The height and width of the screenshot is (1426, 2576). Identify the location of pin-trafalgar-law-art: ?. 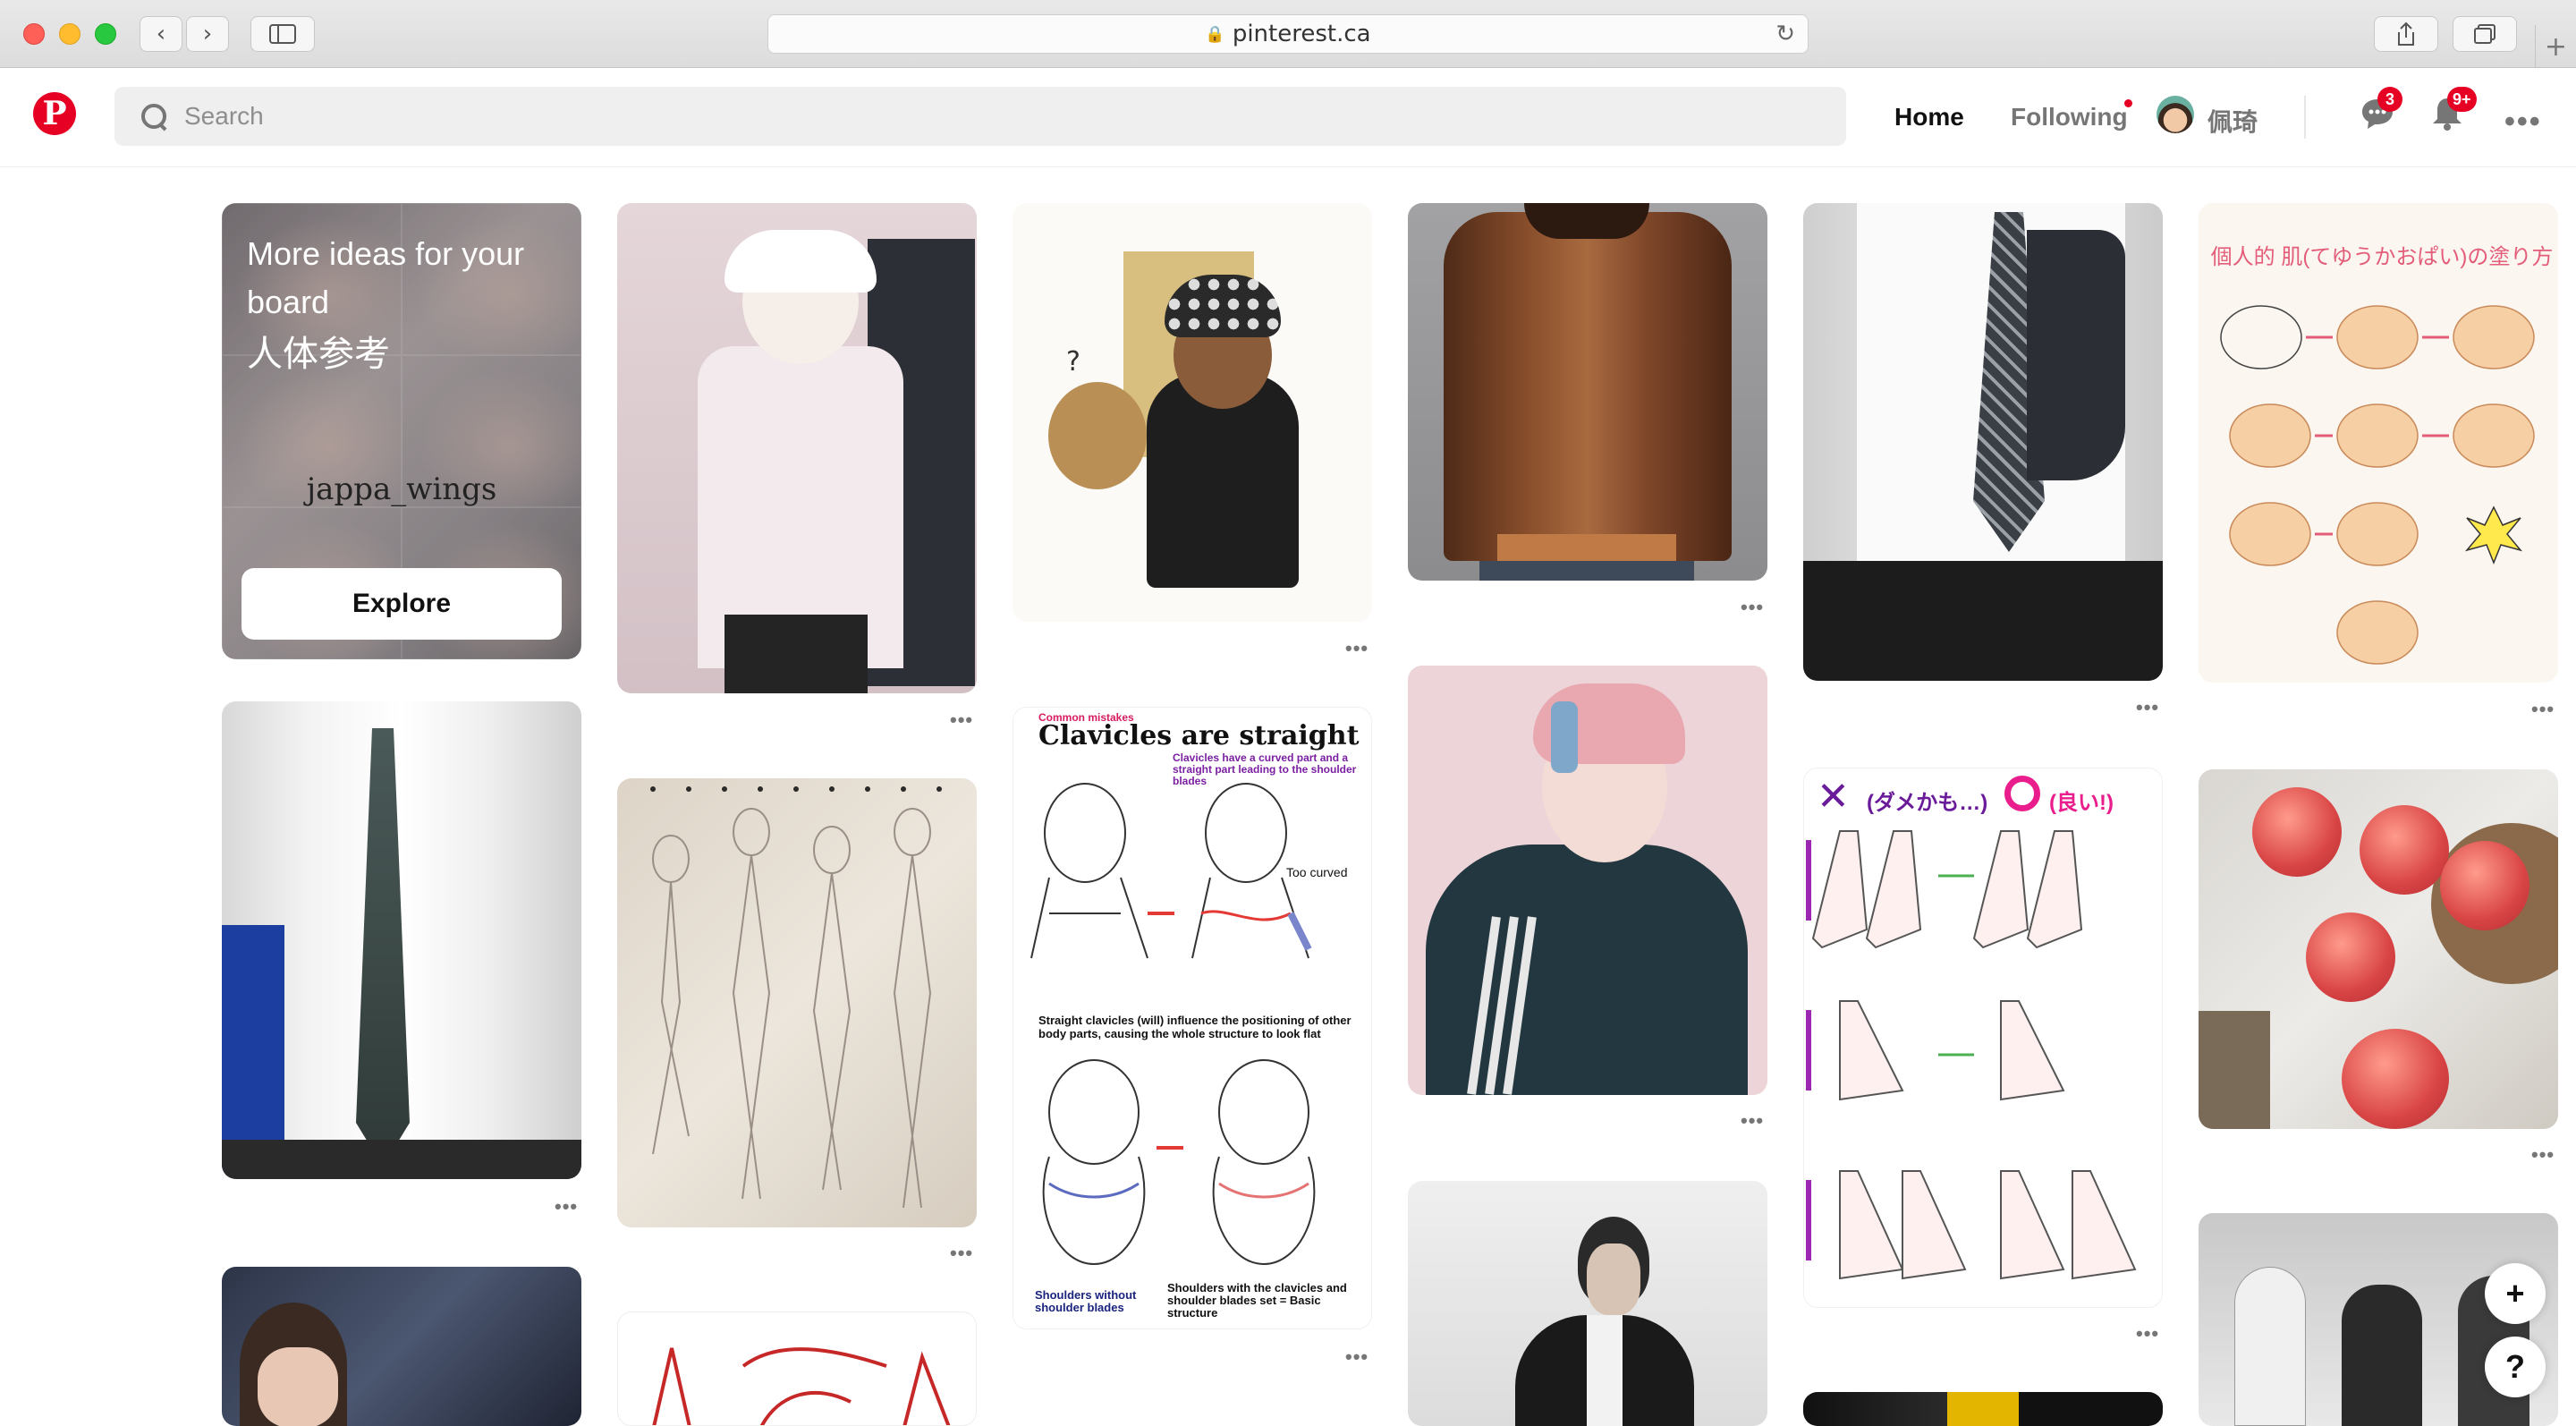
(1192, 413).